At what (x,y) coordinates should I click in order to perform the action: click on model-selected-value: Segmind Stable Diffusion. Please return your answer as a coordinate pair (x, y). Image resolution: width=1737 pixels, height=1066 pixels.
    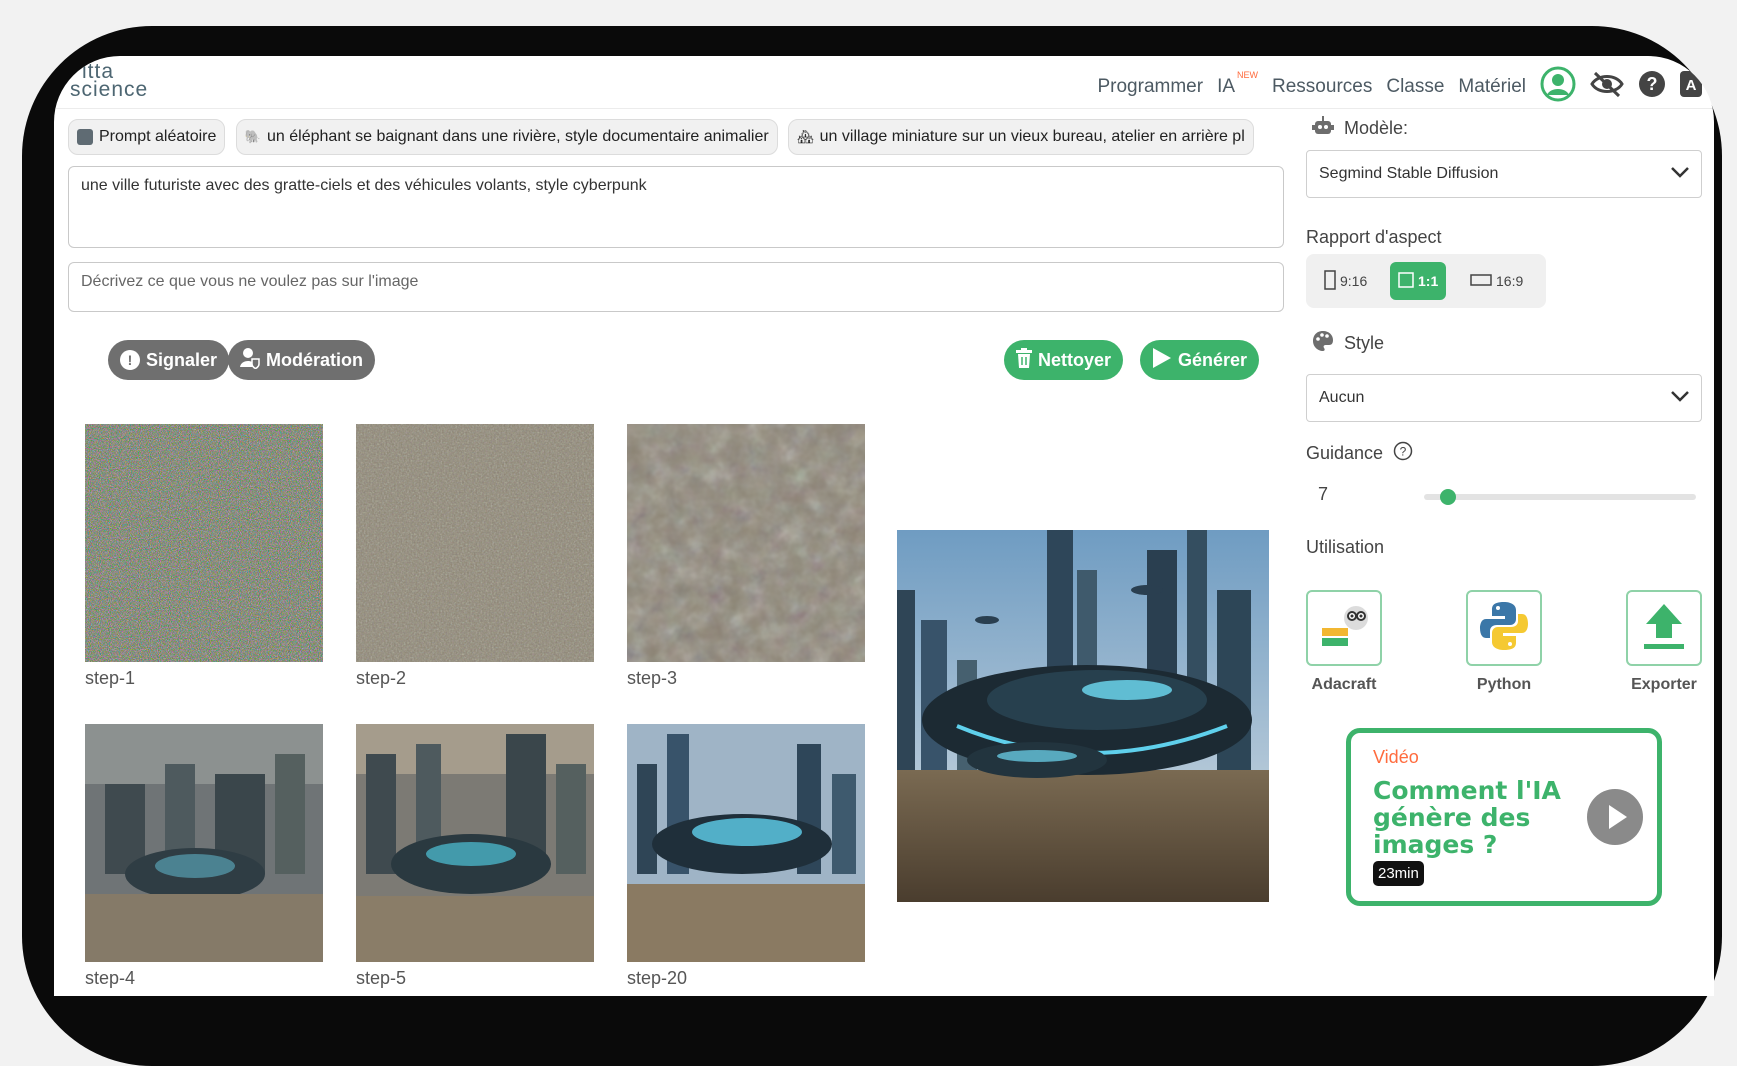
    Looking at the image, I should click on (1409, 173).